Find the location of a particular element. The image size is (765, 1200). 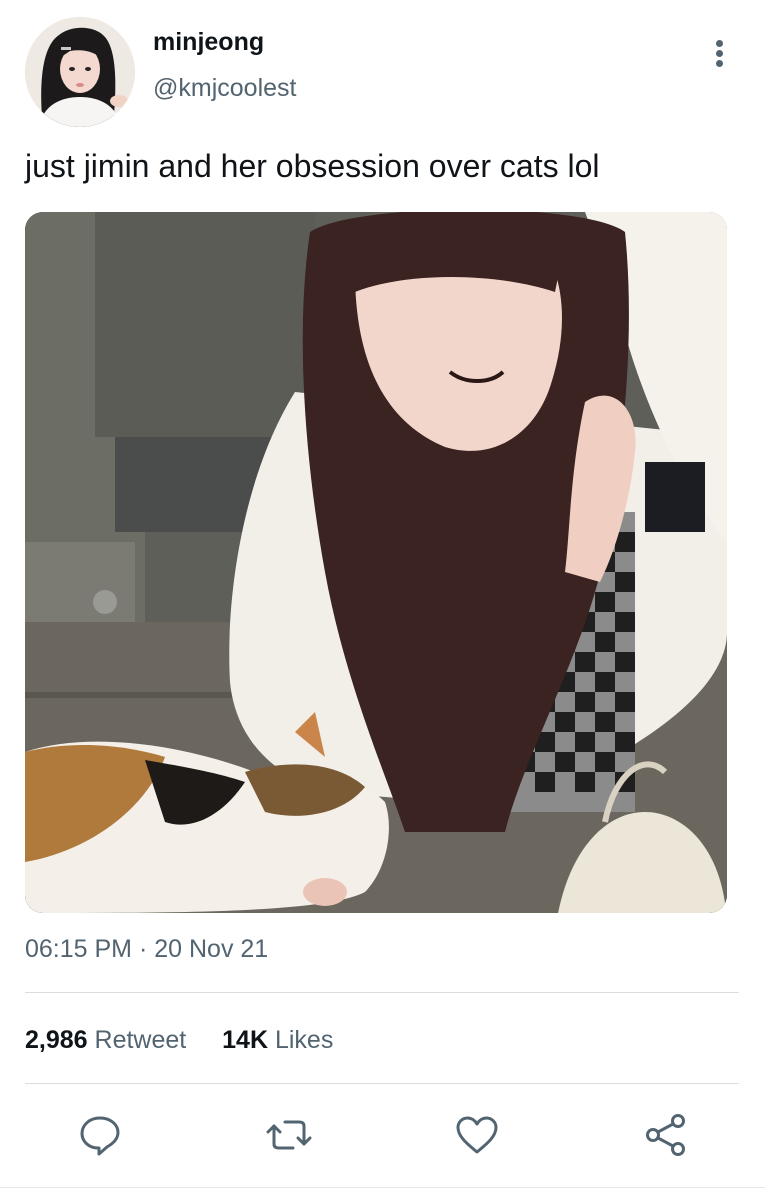

divider-bottom is located at coordinates (382, 1083).